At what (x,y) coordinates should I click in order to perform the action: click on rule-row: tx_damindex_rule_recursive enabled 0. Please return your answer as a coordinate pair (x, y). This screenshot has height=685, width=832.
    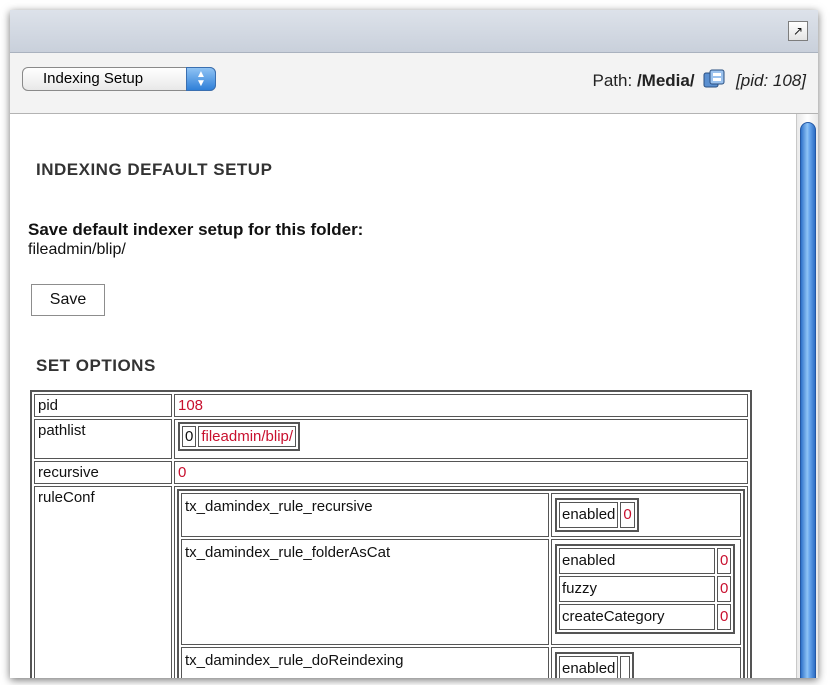
    Looking at the image, I should click on (461, 515).